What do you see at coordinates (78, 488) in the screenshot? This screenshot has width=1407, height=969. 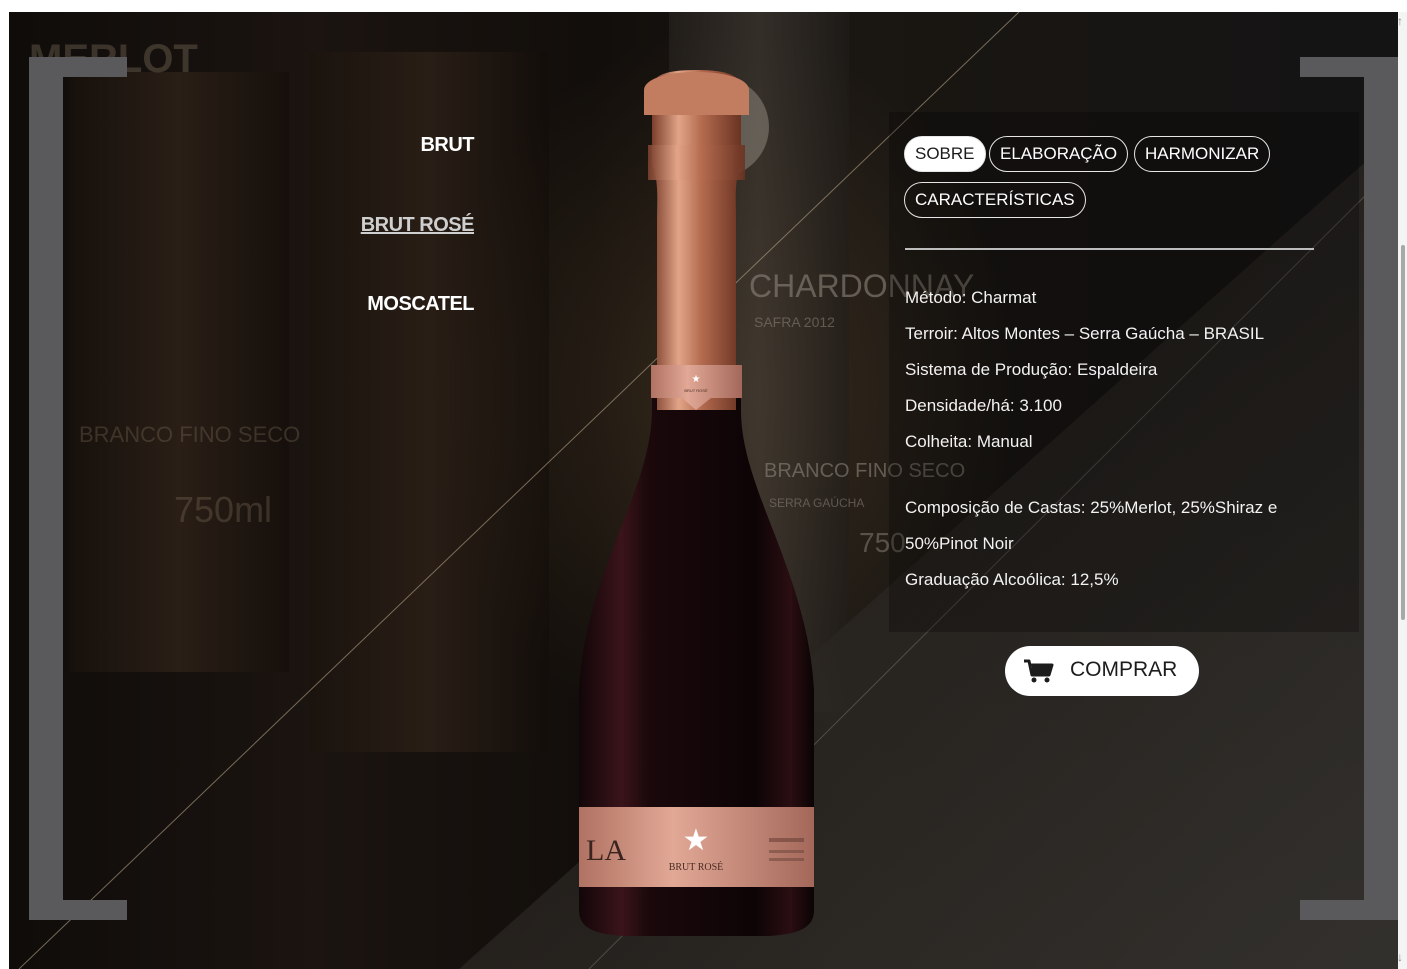 I see `left-bracket-decoration` at bounding box center [78, 488].